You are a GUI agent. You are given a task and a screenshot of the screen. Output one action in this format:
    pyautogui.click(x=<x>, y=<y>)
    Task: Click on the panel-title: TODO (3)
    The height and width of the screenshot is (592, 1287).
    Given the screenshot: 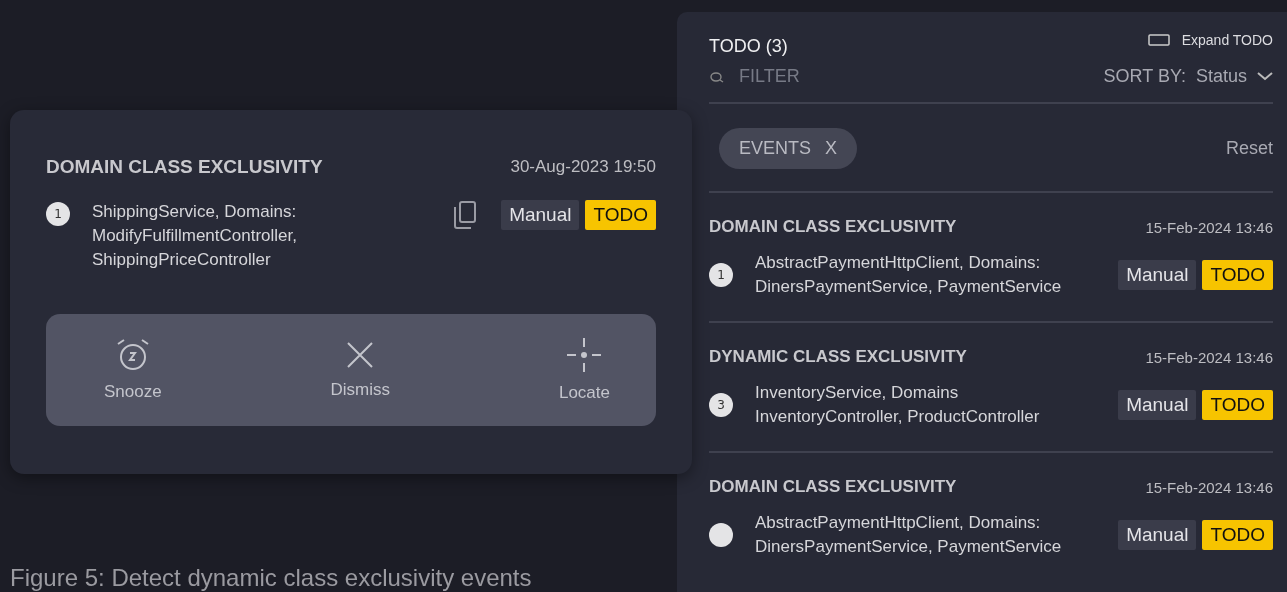 What is the action you would take?
    pyautogui.click(x=748, y=46)
    